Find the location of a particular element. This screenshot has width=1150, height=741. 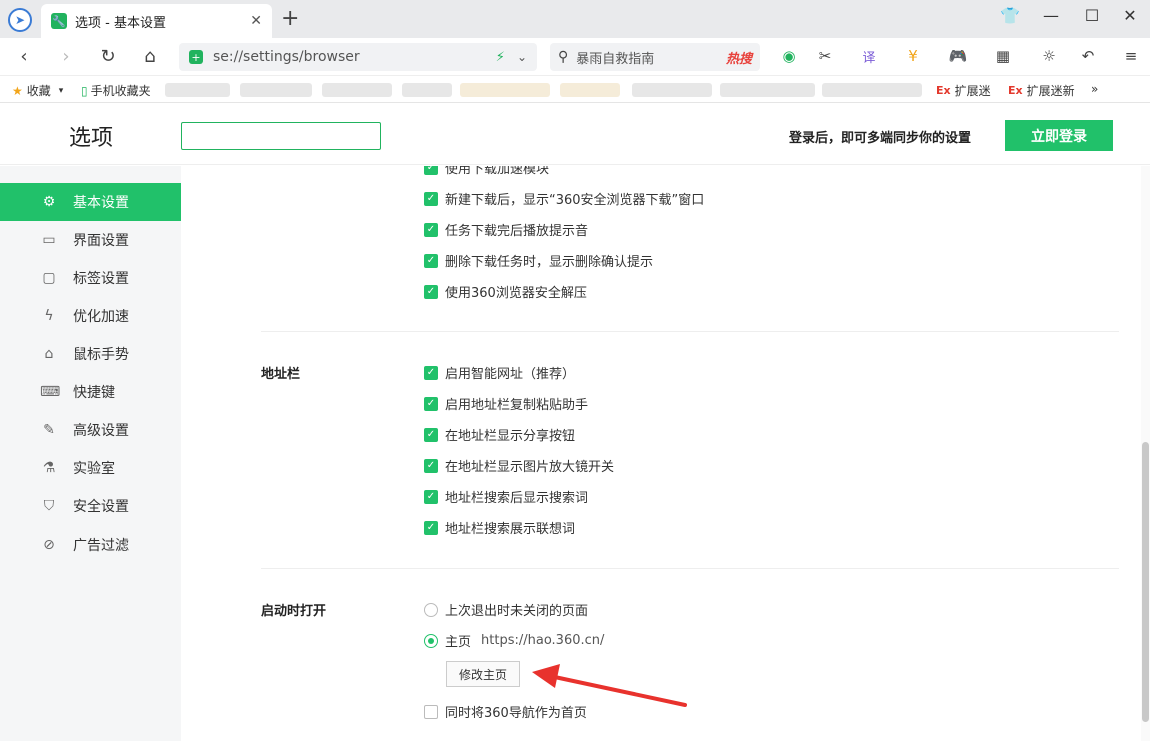

hot-search-label: 热搜 is located at coordinates (739, 57).